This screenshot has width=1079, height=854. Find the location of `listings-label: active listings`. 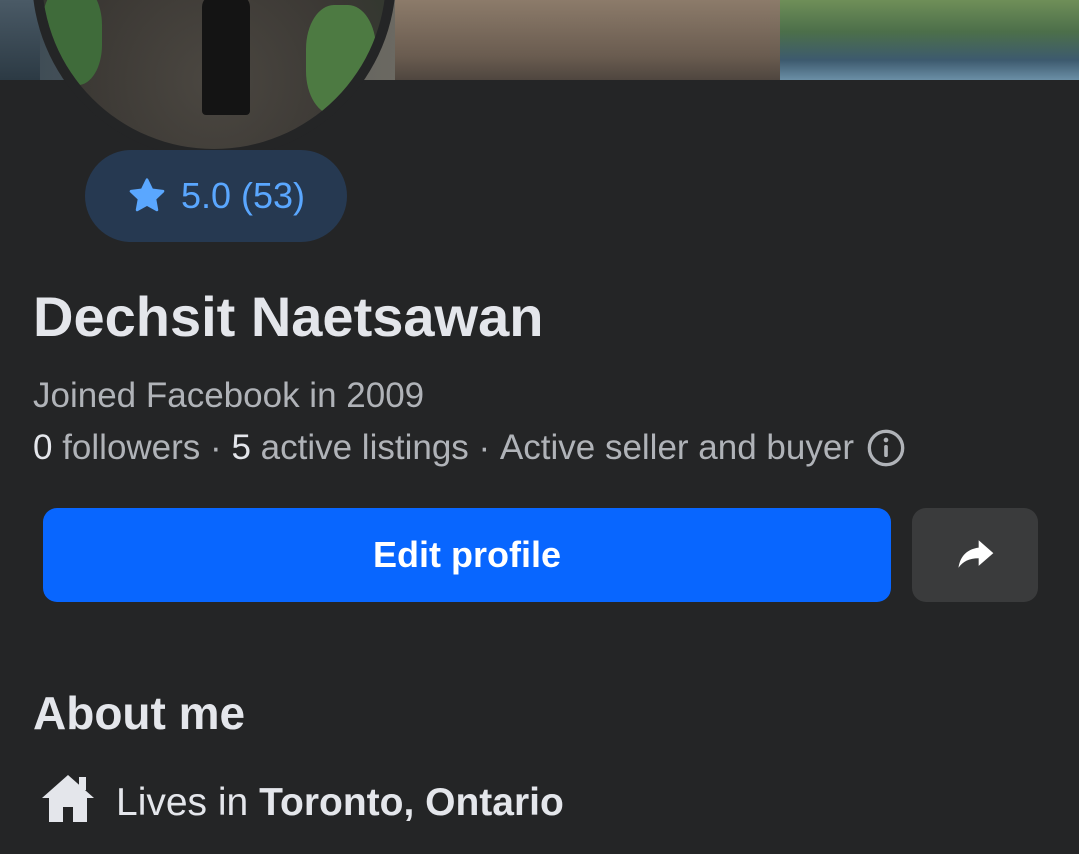

listings-label: active listings is located at coordinates (364, 447).